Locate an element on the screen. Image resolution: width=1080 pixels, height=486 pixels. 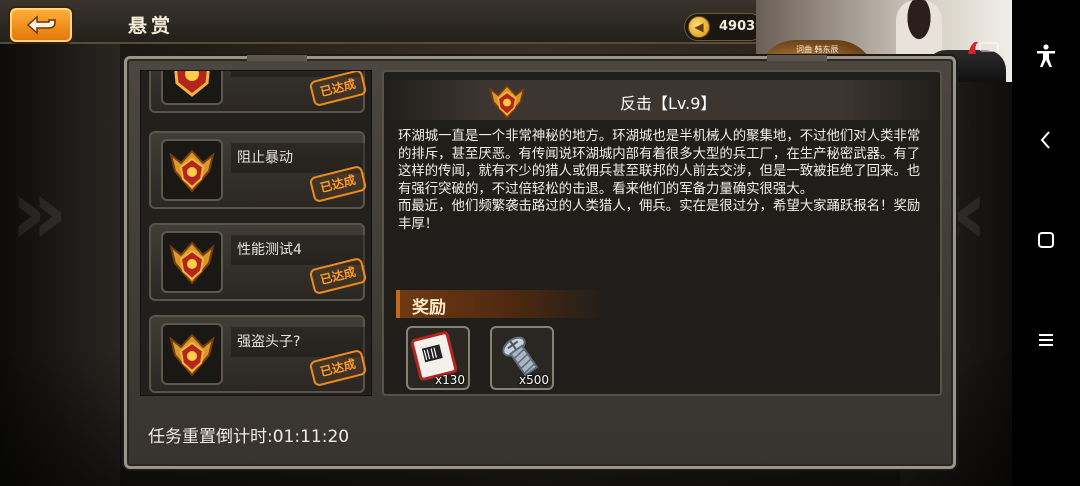
quest-title: 反击【Lv.9】 is located at coordinates (668, 103).